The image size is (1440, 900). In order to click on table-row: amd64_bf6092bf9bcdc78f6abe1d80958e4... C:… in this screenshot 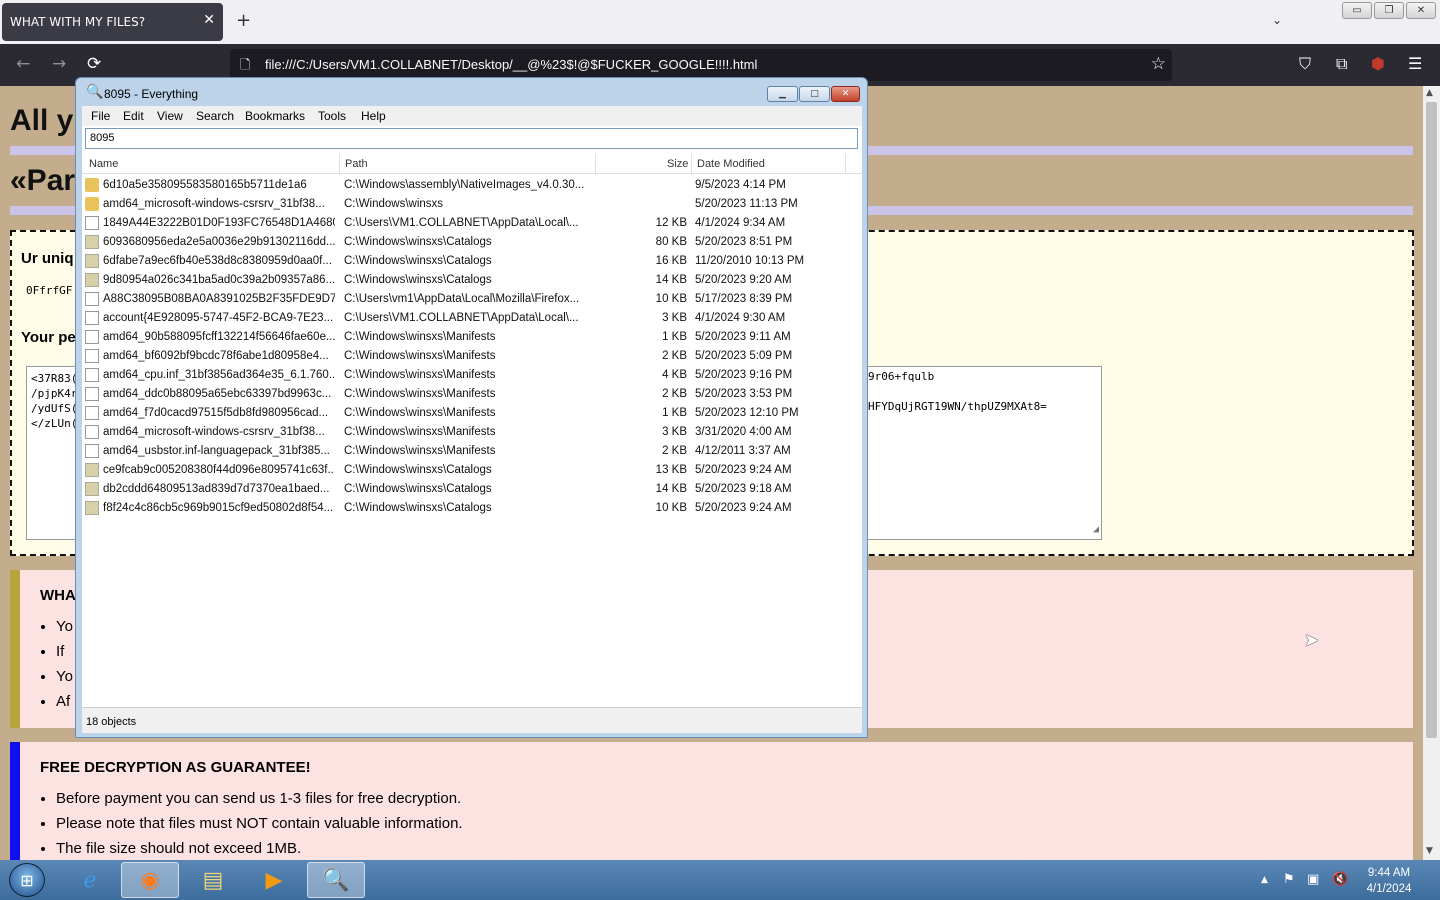, I will do `click(472, 356)`.